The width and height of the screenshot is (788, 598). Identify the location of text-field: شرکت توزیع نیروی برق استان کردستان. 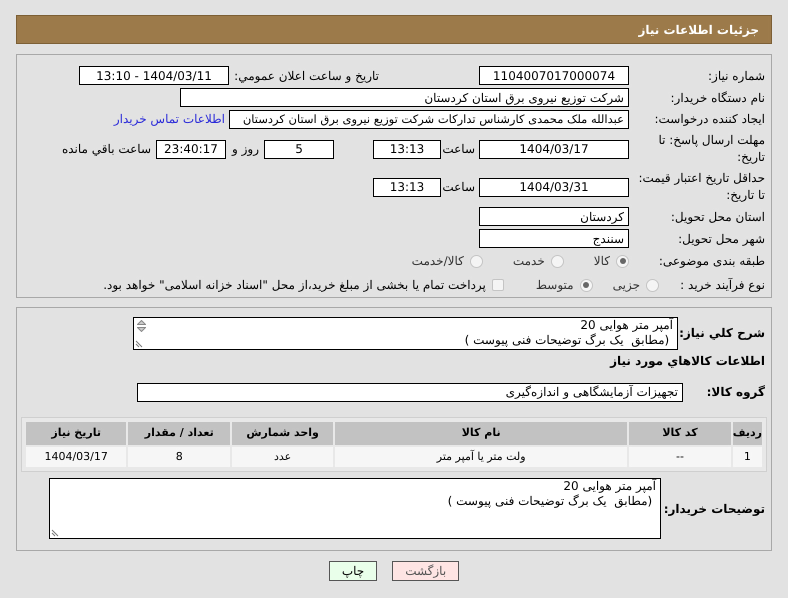
(404, 98).